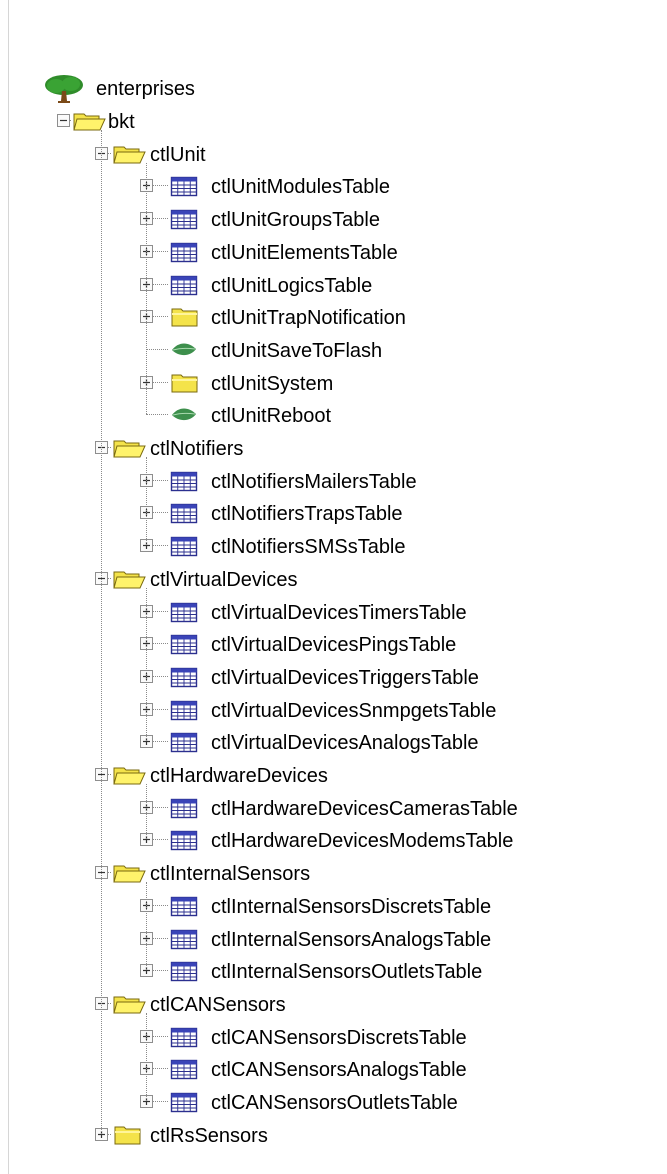 The height and width of the screenshot is (1174, 667). What do you see at coordinates (351, 939) in the screenshot?
I see `tree-node-label: ctlInternalSensorsAnalogsTable` at bounding box center [351, 939].